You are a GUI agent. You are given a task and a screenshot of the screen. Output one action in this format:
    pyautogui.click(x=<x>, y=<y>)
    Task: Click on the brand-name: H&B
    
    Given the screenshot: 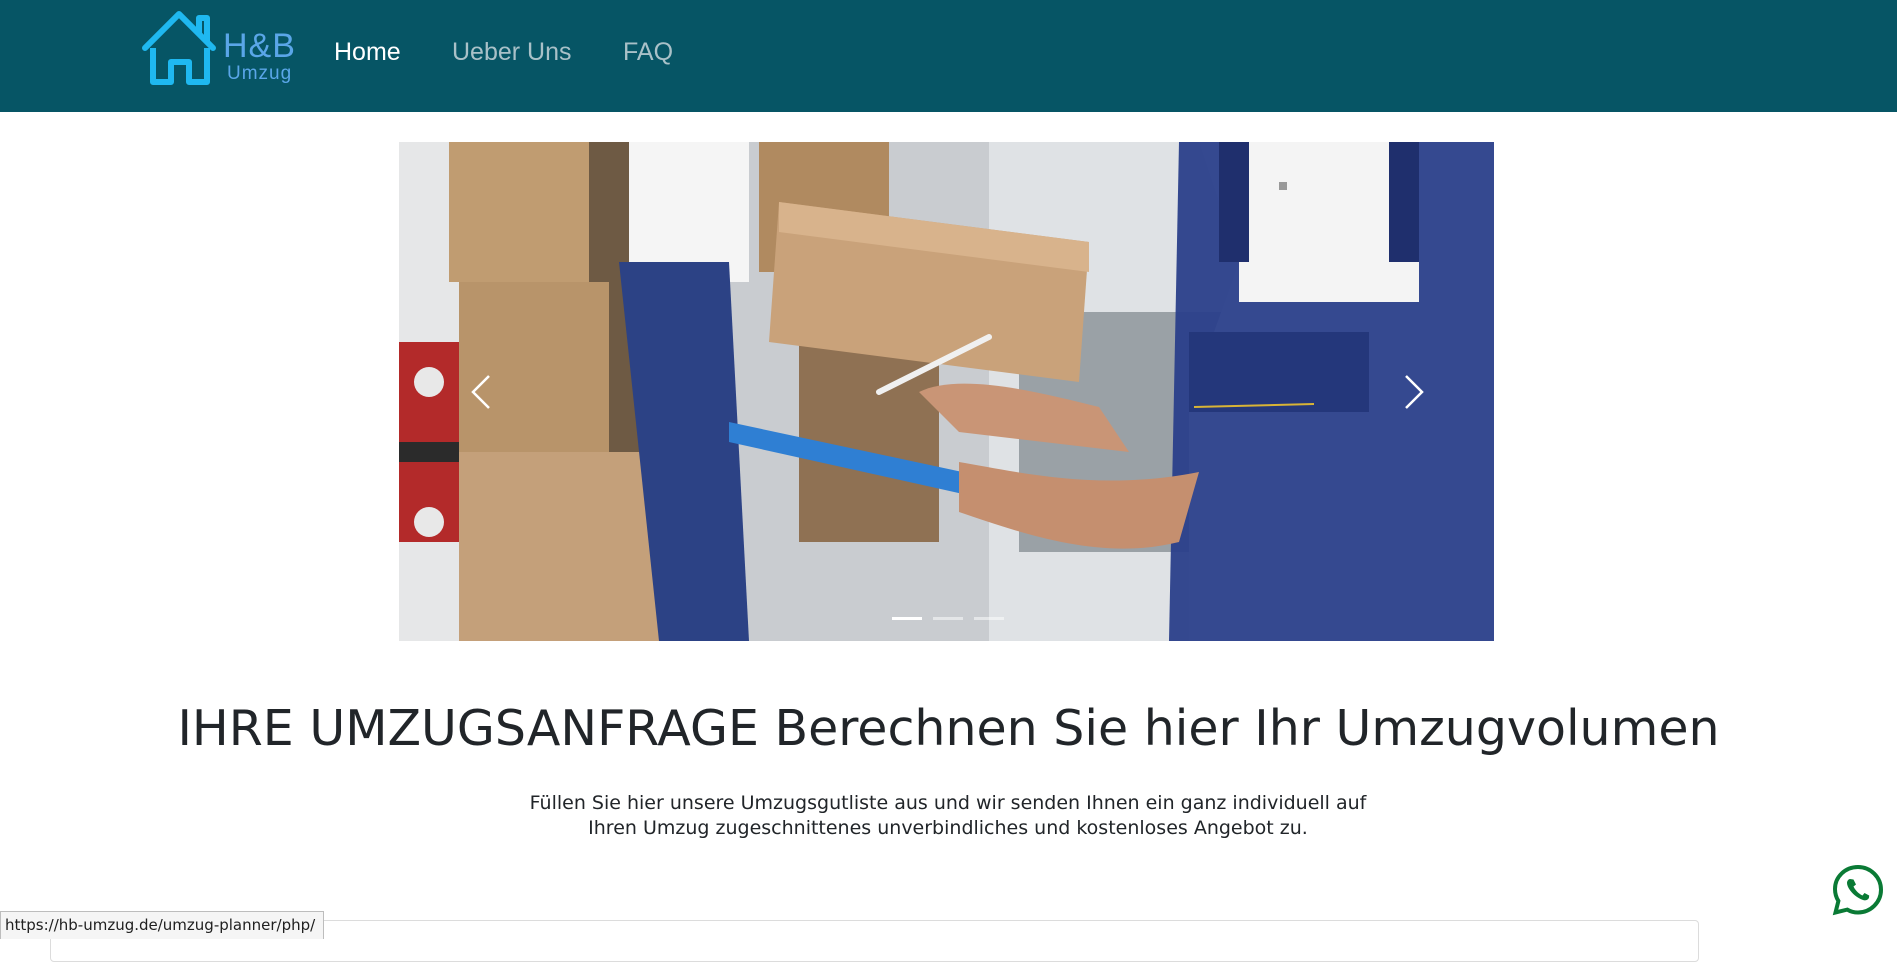 What is the action you would take?
    pyautogui.click(x=259, y=46)
    